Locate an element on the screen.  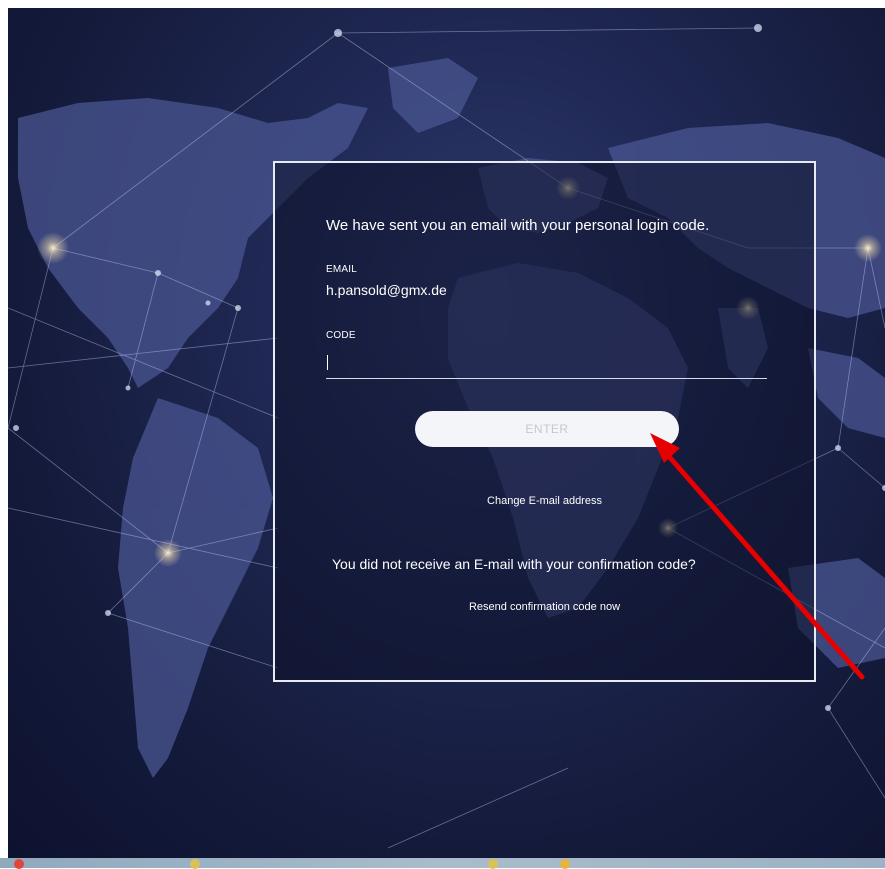
email-value: h.pansold@gmx.de is located at coordinates (386, 290).